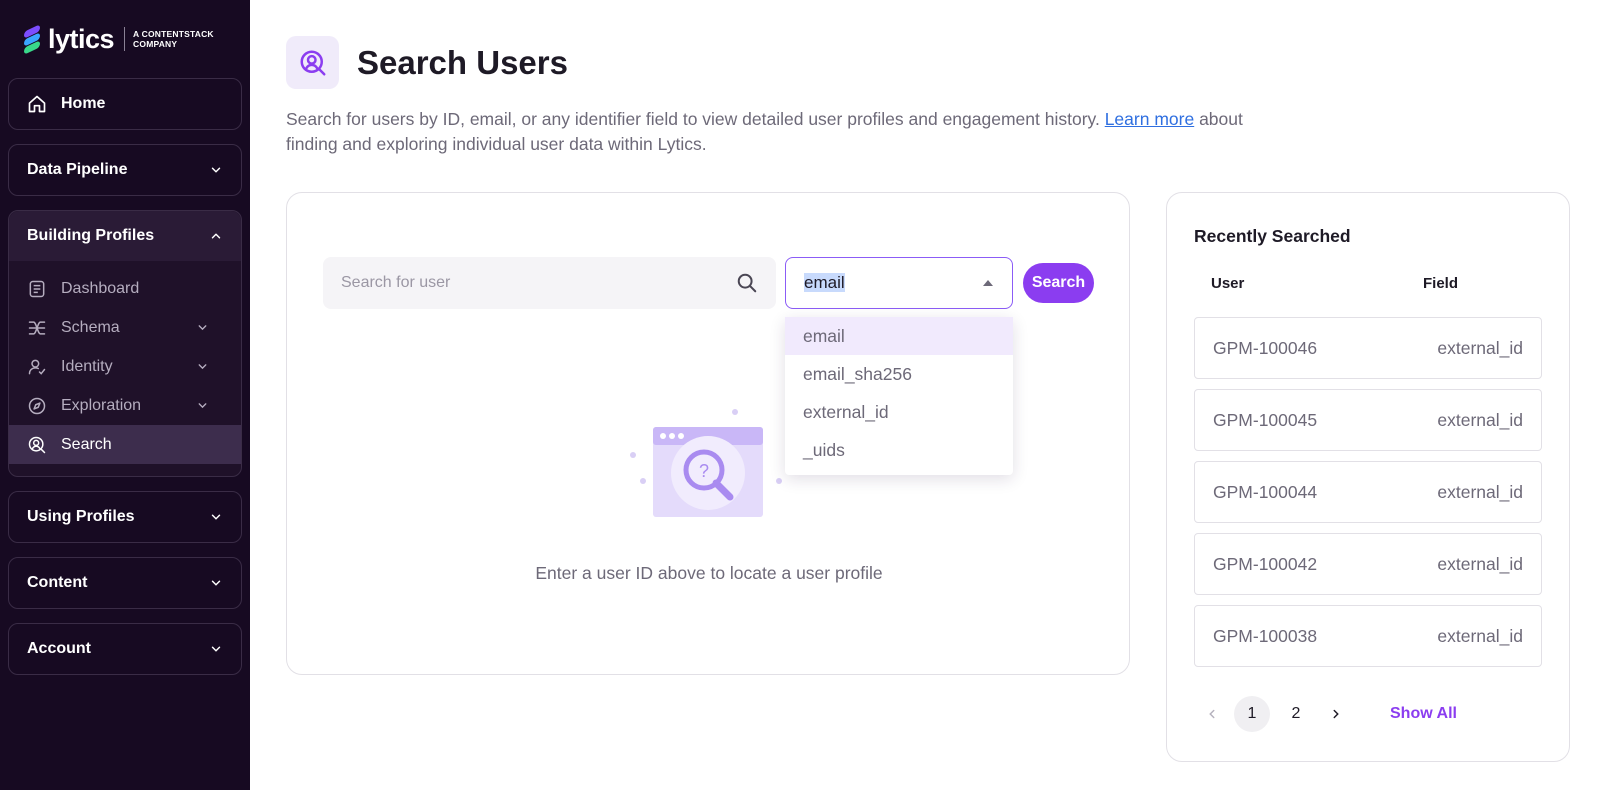  I want to click on chevron-left-icon, so click(1212, 714).